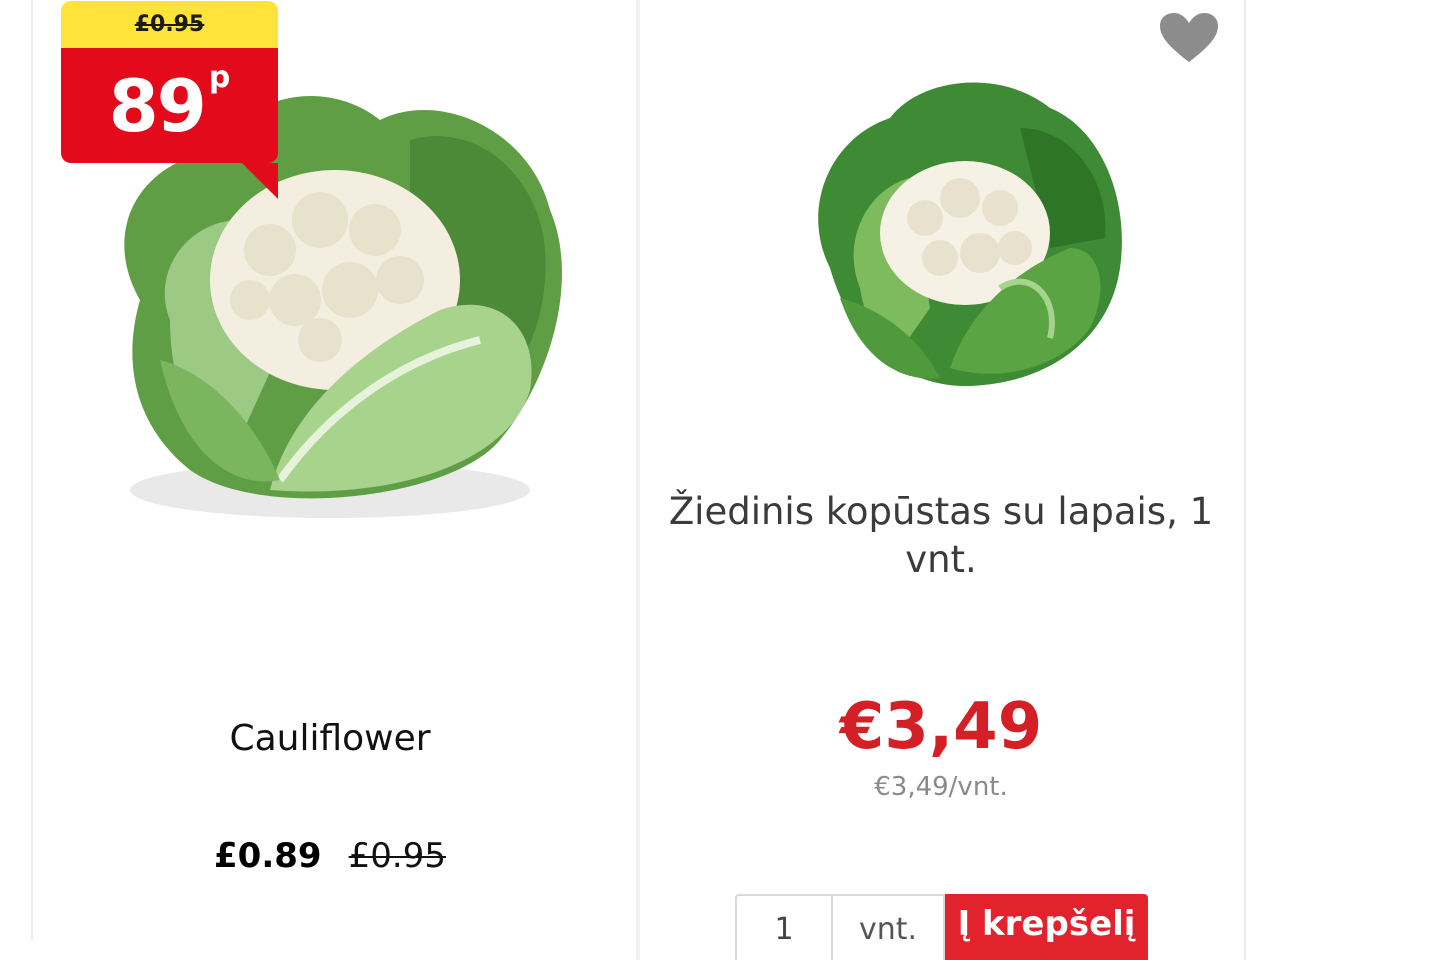 The image size is (1440, 960). Describe the element at coordinates (941, 536) in the screenshot. I see `product-title: Žiedinis kopūstas su lapais, 1 vnt.` at that location.